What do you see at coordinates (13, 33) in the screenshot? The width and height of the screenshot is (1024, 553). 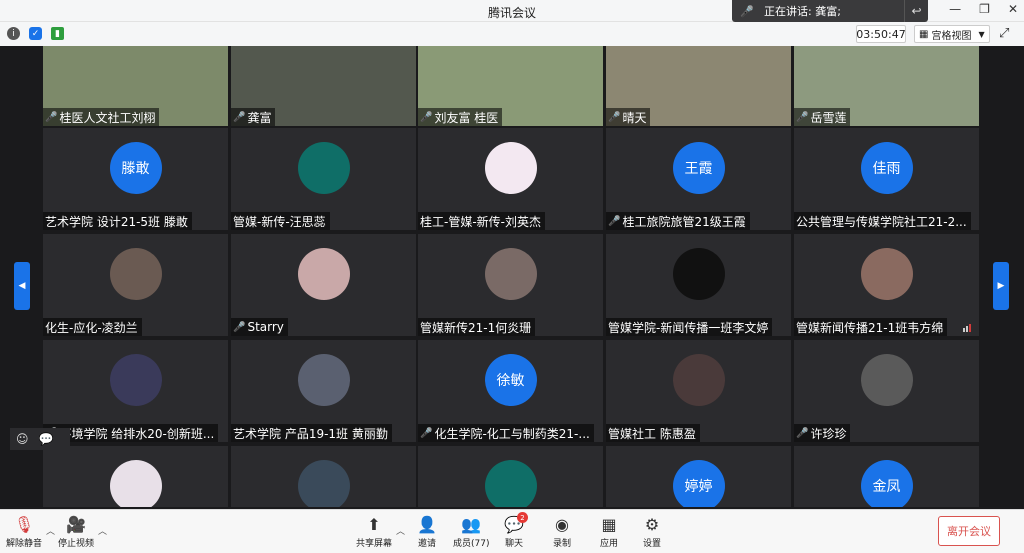 I see `info-icon: i` at bounding box center [13, 33].